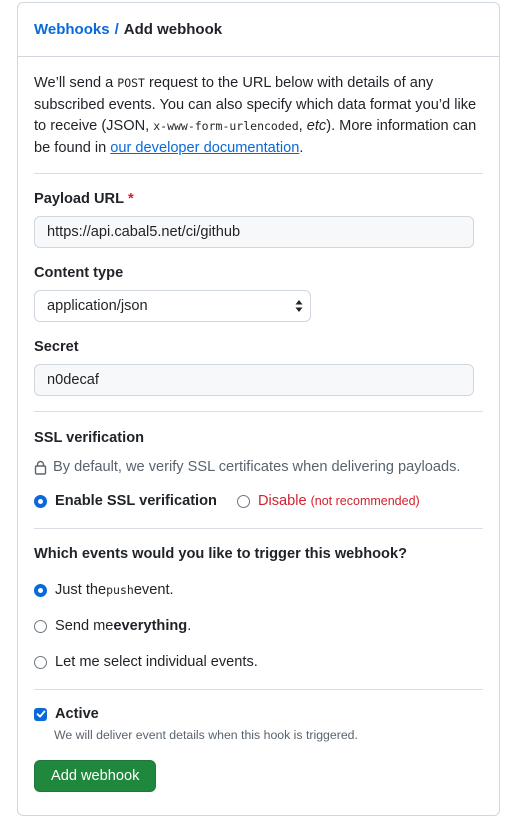 This screenshot has height=827, width=514. I want to click on active-option: Active, so click(66, 714).